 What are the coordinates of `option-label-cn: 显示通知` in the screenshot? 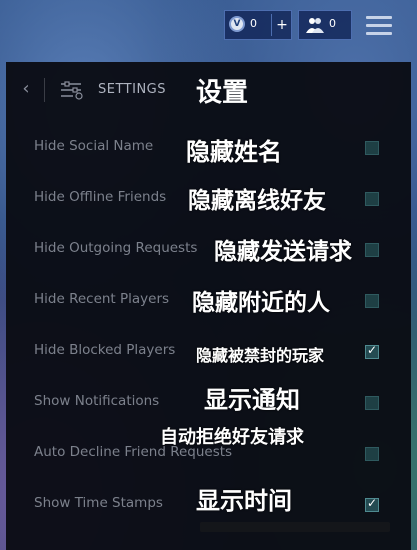 It's located at (252, 400).